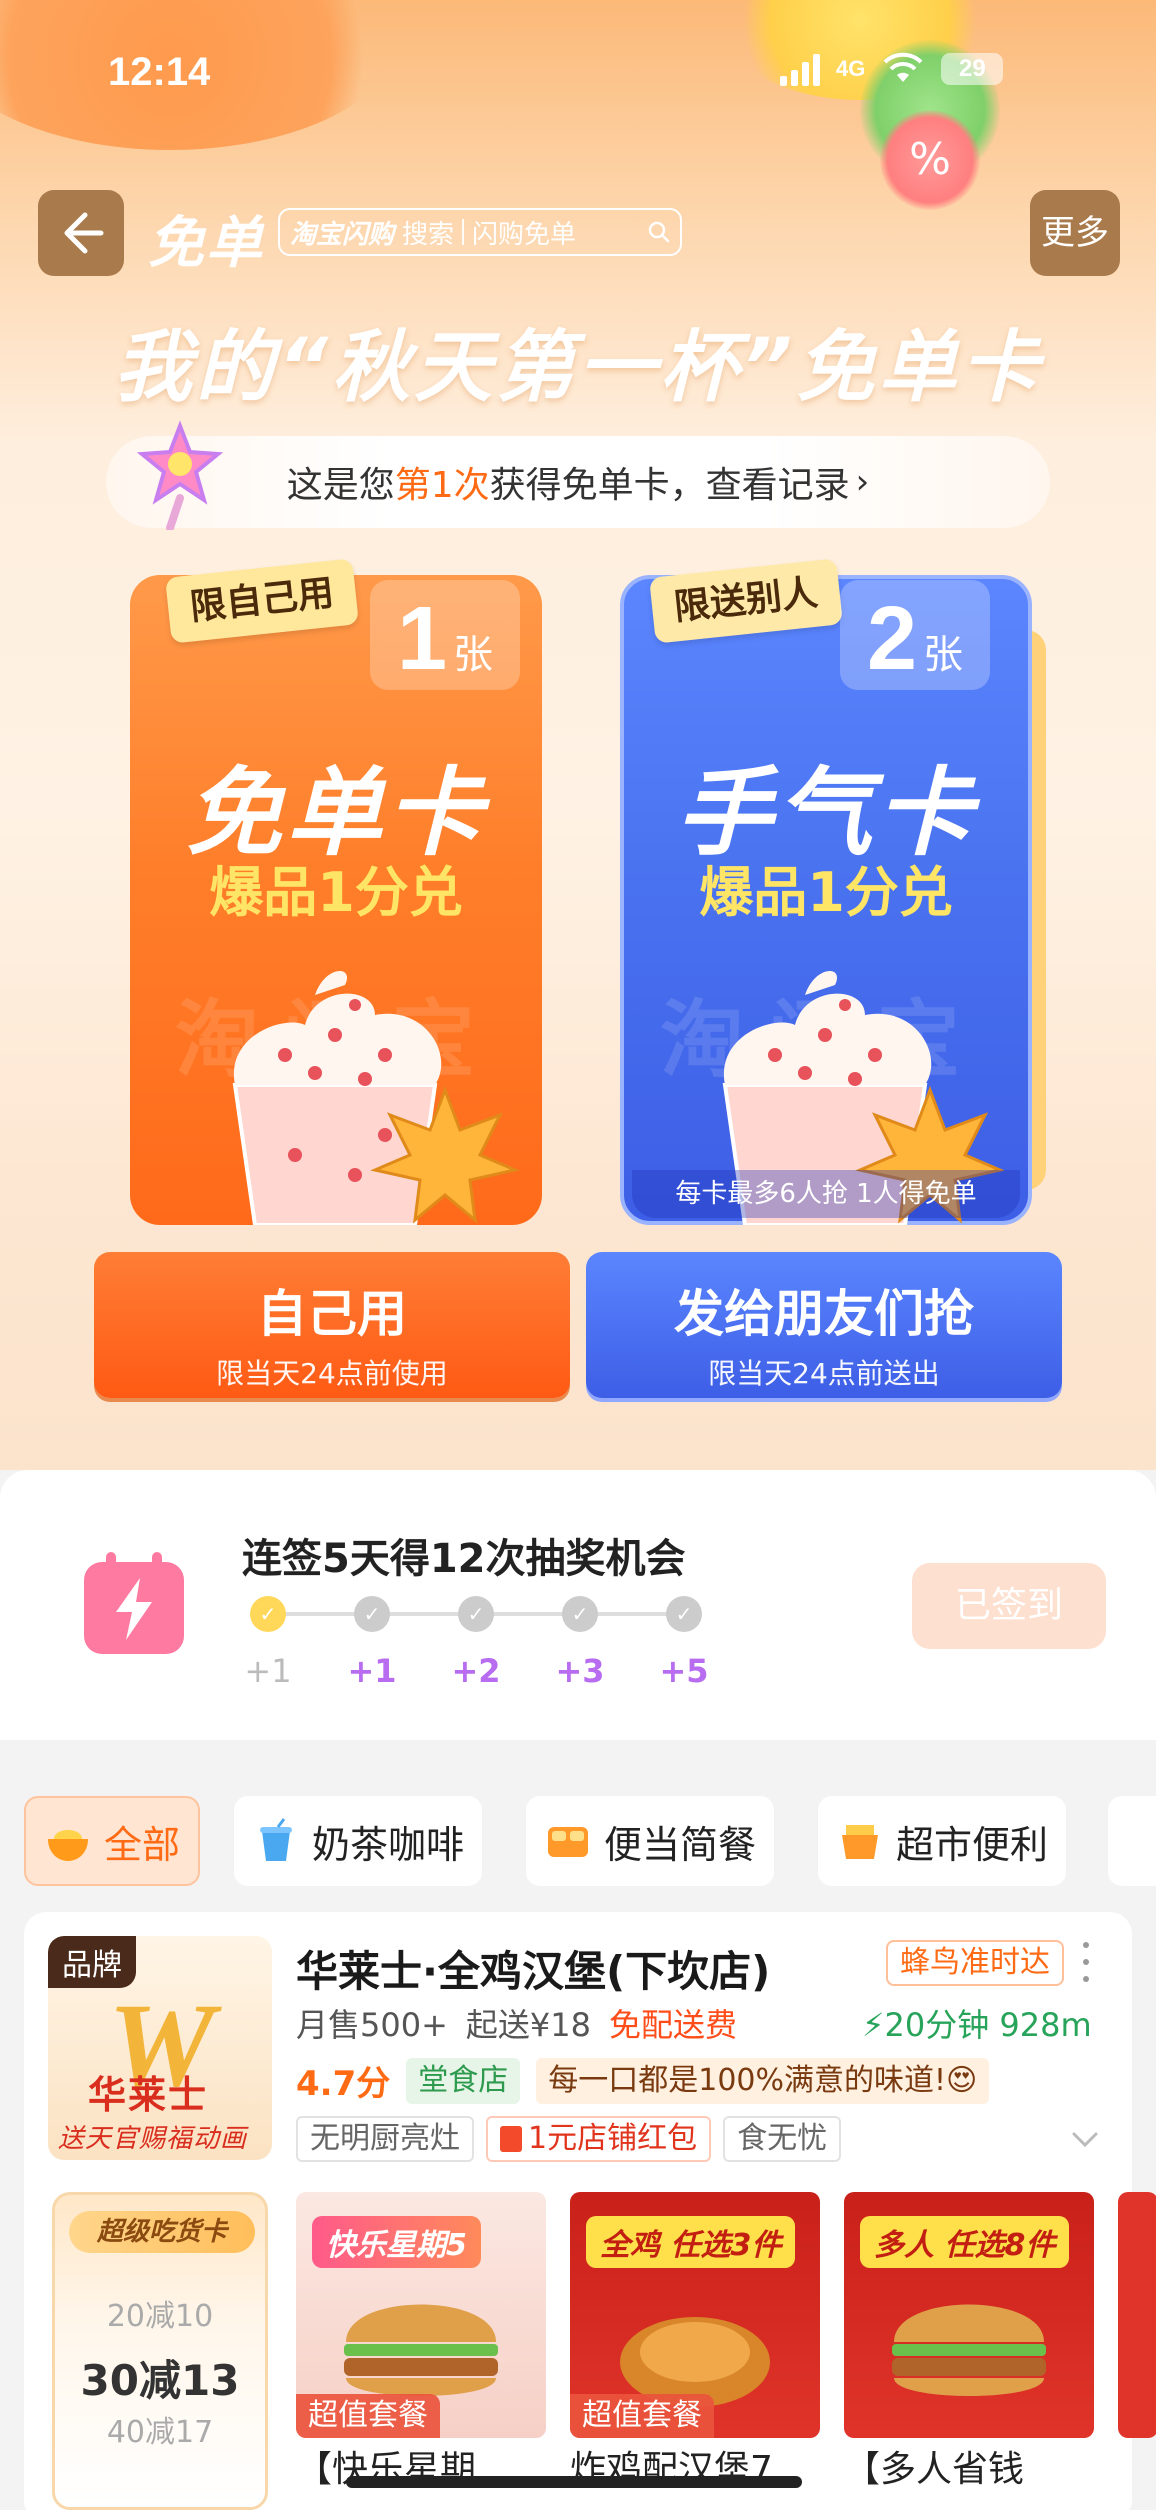 This screenshot has height=2510, width=1156. Describe the element at coordinates (142, 1844) in the screenshot. I see `tab-label: 全部` at that location.